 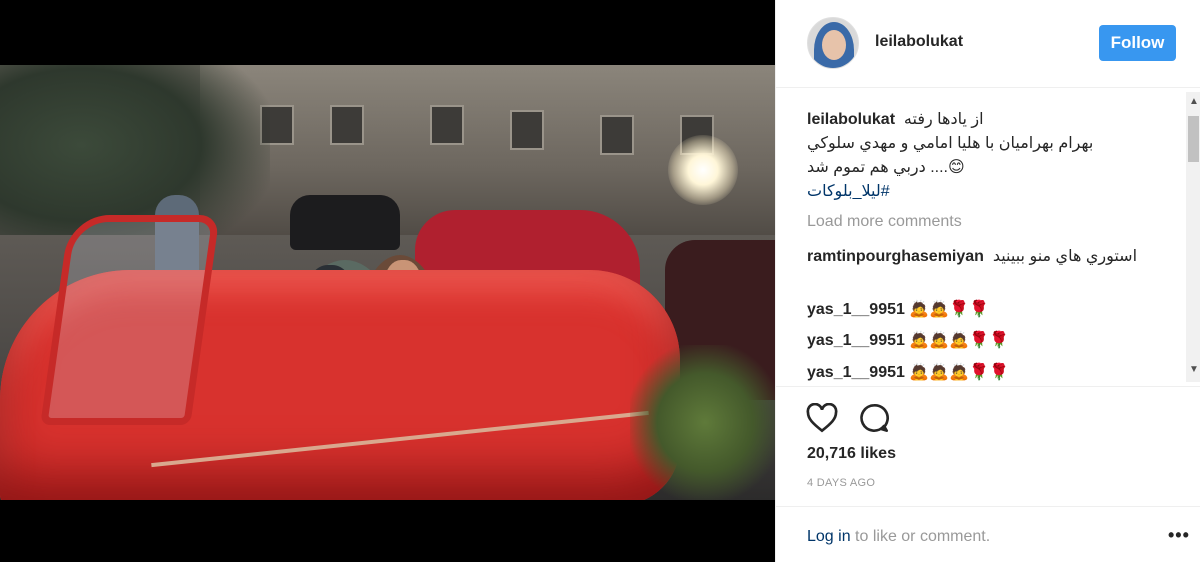 I want to click on scrollbar-thumb, so click(x=1193, y=139).